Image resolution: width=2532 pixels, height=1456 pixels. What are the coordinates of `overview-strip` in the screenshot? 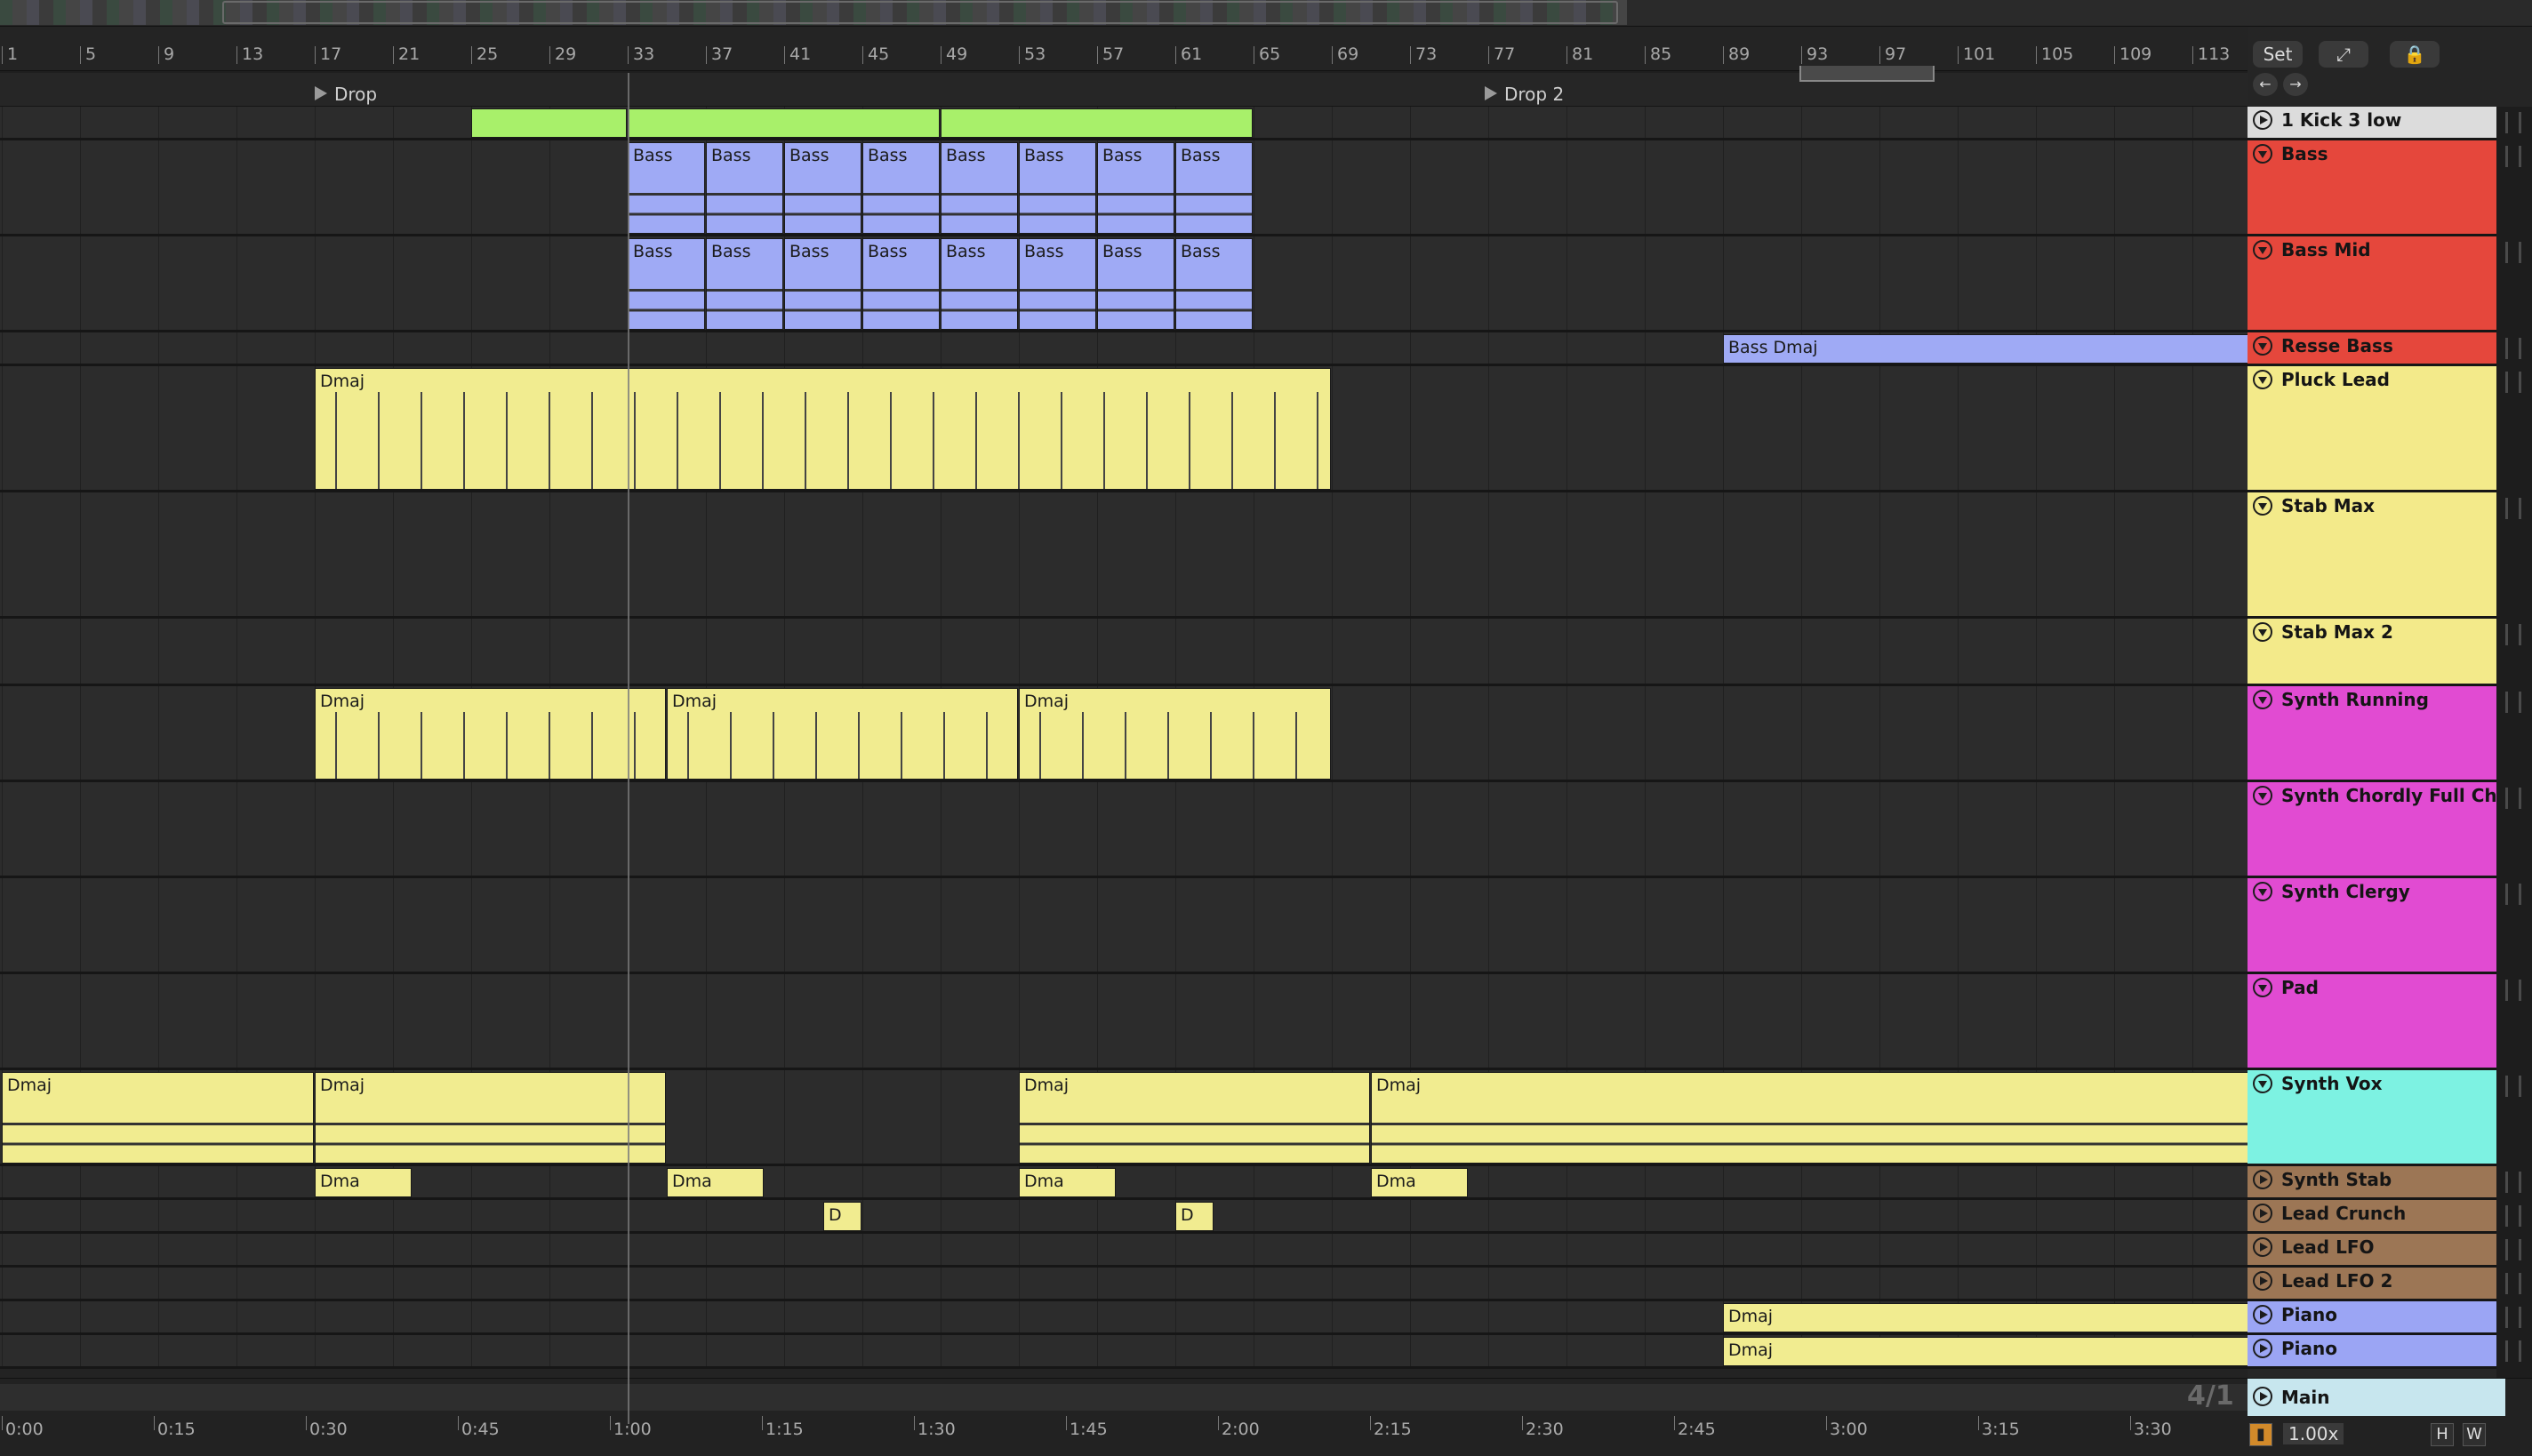 It's located at (1266, 13).